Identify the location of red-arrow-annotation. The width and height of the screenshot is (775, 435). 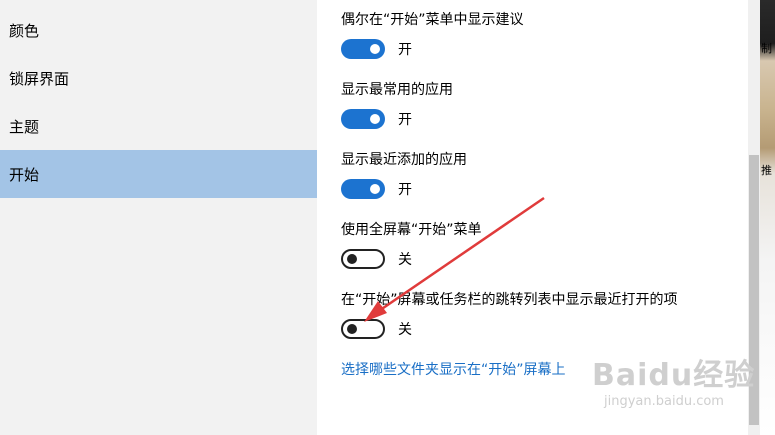
(454, 259).